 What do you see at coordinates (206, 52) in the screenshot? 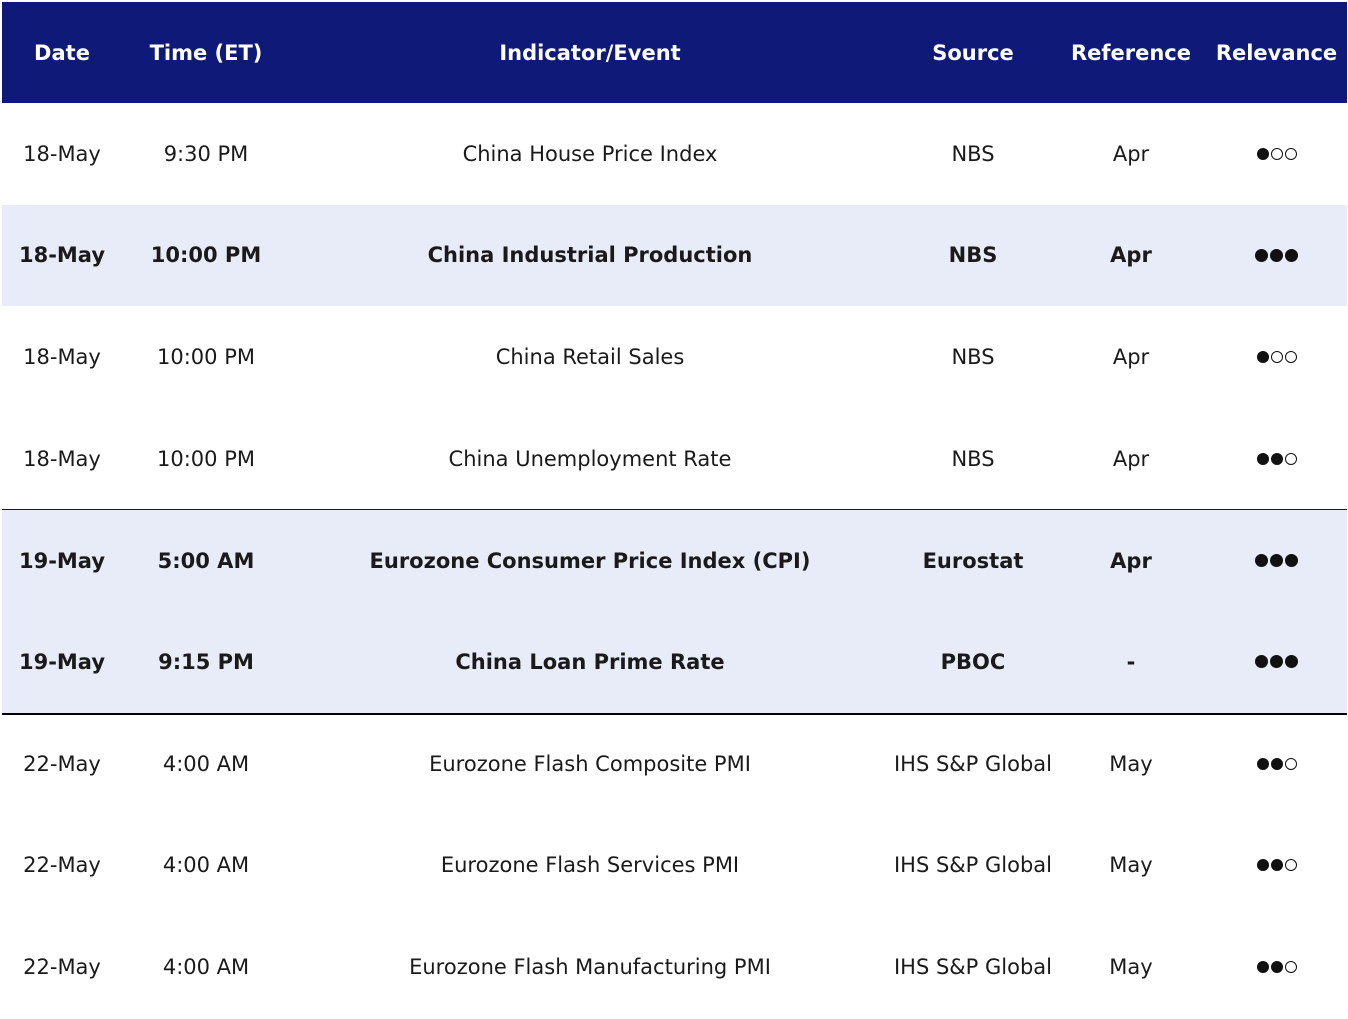
I see `header-time: Time (ET)` at bounding box center [206, 52].